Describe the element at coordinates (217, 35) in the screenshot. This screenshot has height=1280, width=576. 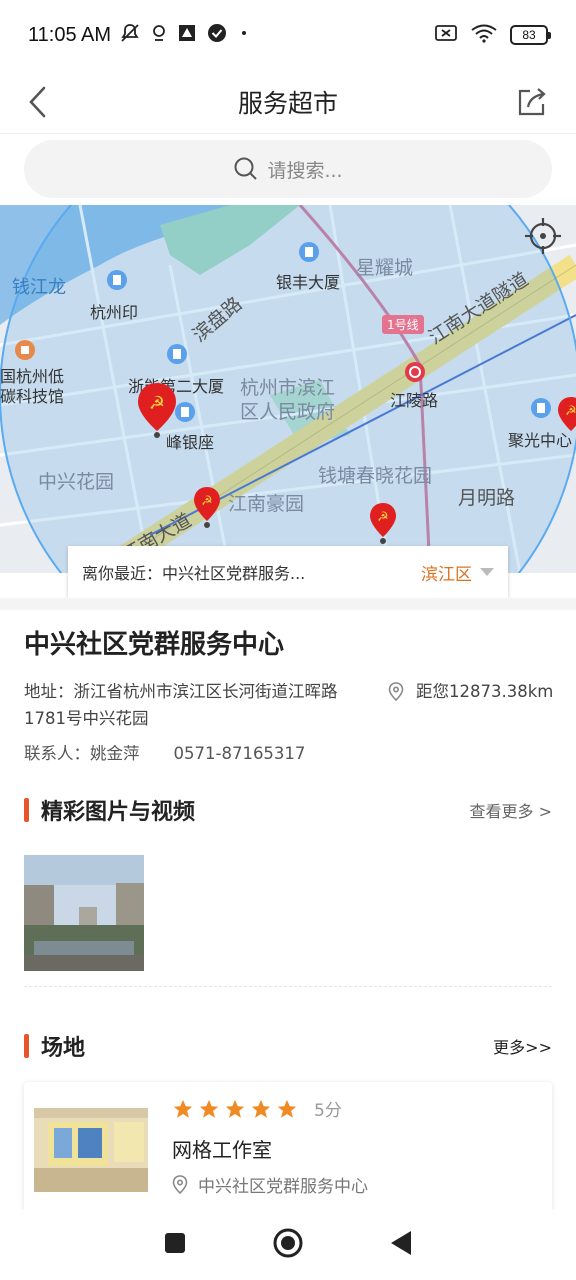
I see `check-icon` at that location.